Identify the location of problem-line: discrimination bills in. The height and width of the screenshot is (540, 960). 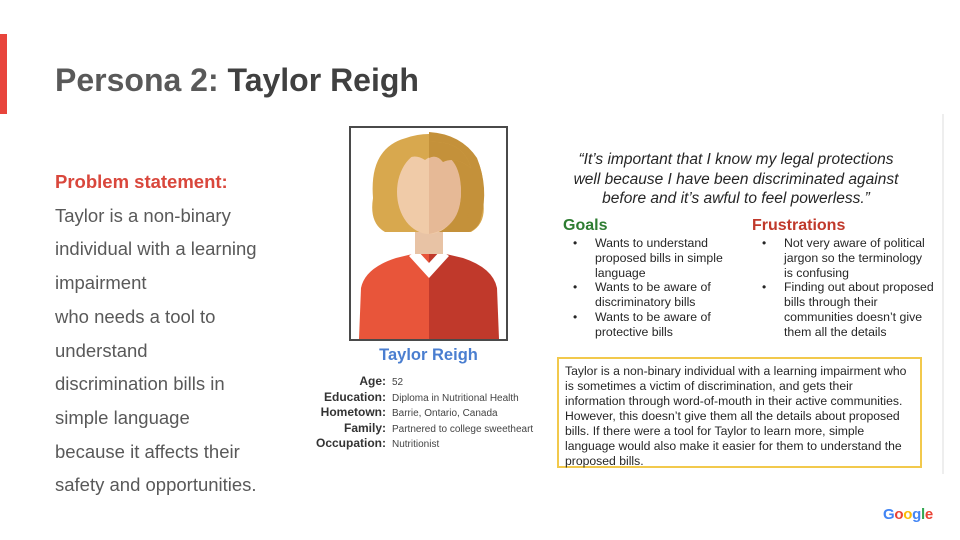
(140, 384).